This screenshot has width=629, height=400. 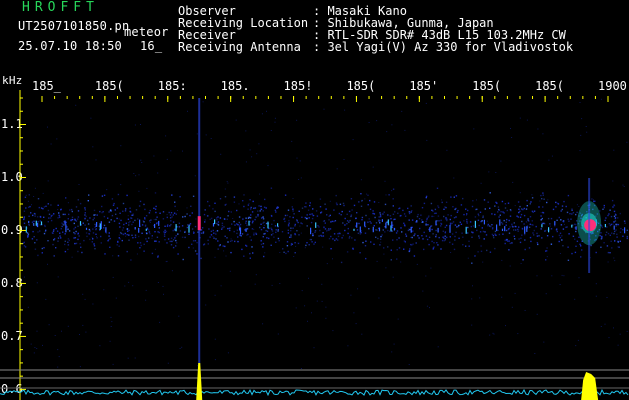 What do you see at coordinates (527, 229) in the screenshot?
I see `carrier-streak` at bounding box center [527, 229].